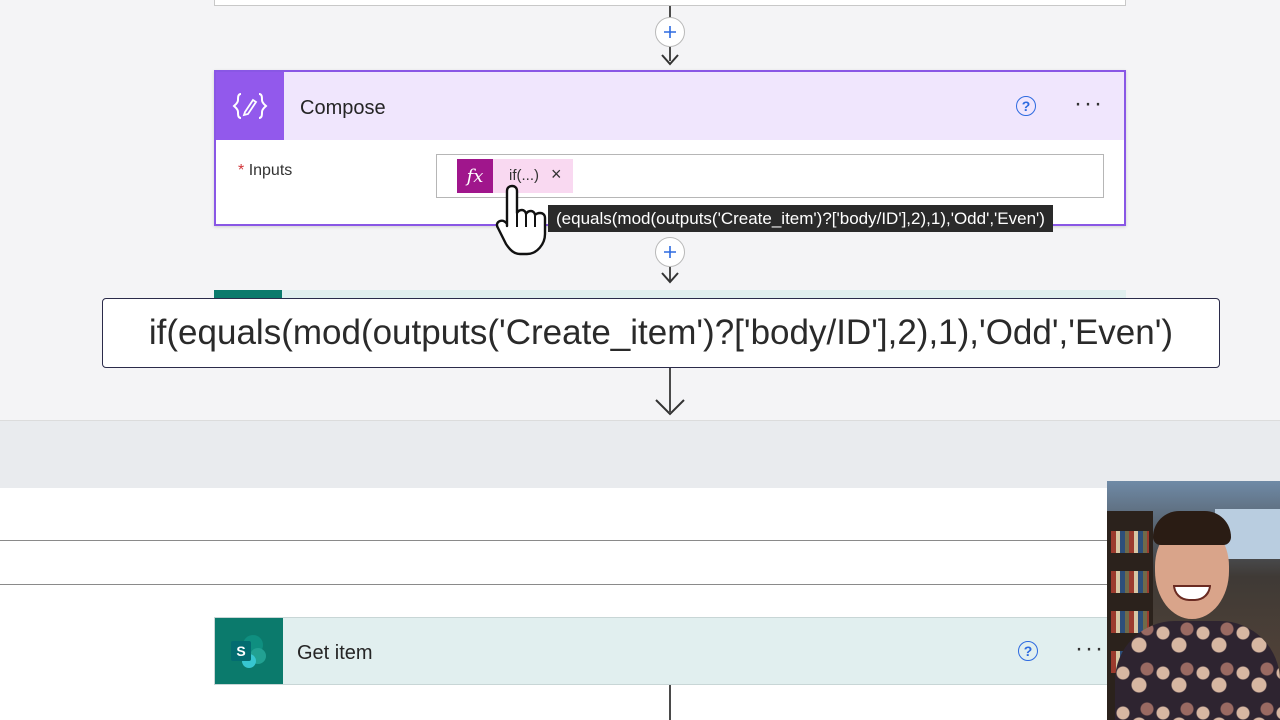 The image size is (1280, 720). Describe the element at coordinates (335, 653) in the screenshot. I see `get-item-title: Get item` at that location.